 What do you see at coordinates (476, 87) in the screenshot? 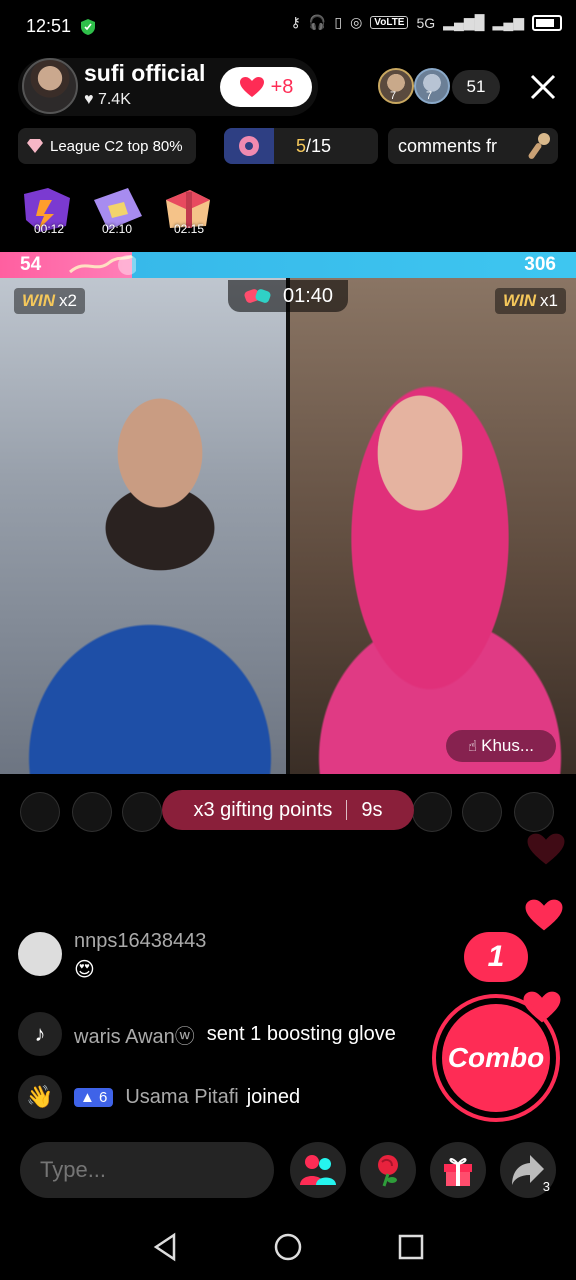
I see `viewer-count: 51` at bounding box center [476, 87].